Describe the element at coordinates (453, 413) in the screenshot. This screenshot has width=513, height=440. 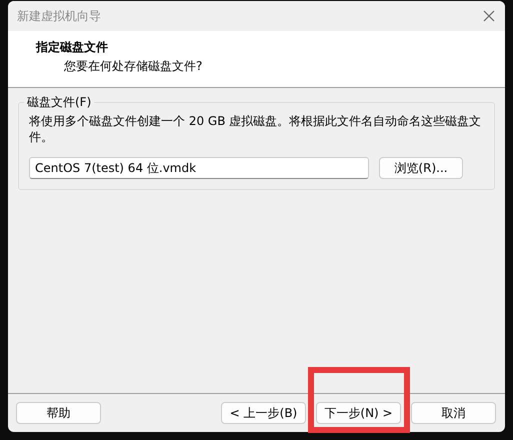
I see `wizard-button: 取消` at that location.